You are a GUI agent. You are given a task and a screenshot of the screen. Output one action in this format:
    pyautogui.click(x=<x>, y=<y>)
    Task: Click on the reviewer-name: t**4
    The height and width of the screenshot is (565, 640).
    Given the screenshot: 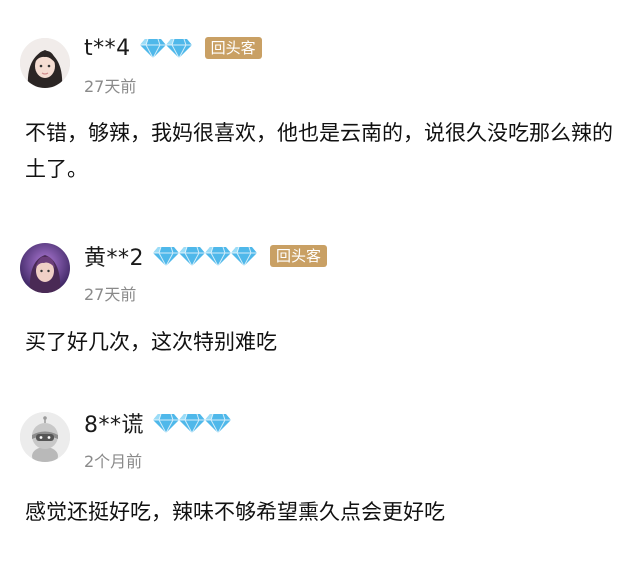 What is the action you would take?
    pyautogui.click(x=107, y=48)
    